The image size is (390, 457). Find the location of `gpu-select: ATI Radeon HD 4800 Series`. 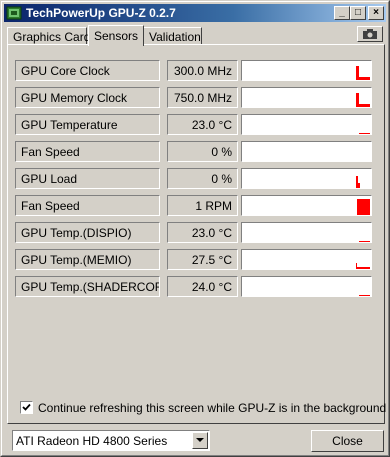

gpu-select: ATI Radeon HD 4800 Series is located at coordinates (111, 440).